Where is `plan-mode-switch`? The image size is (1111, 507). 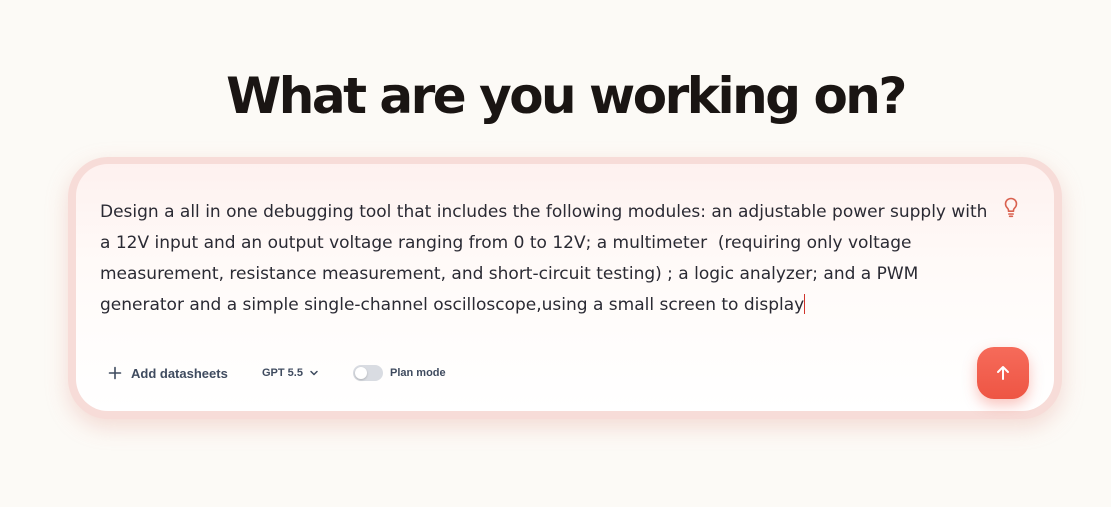 plan-mode-switch is located at coordinates (368, 373).